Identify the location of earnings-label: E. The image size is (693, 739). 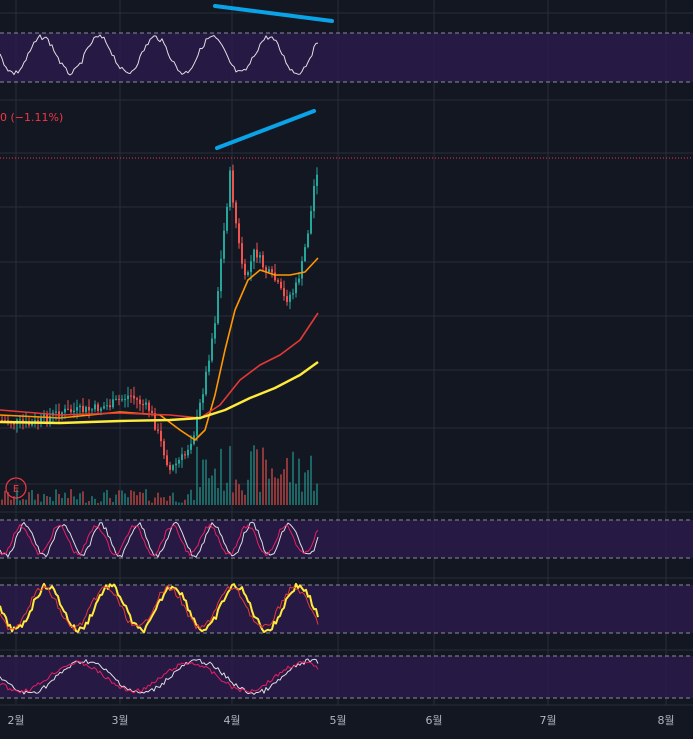
(16, 489).